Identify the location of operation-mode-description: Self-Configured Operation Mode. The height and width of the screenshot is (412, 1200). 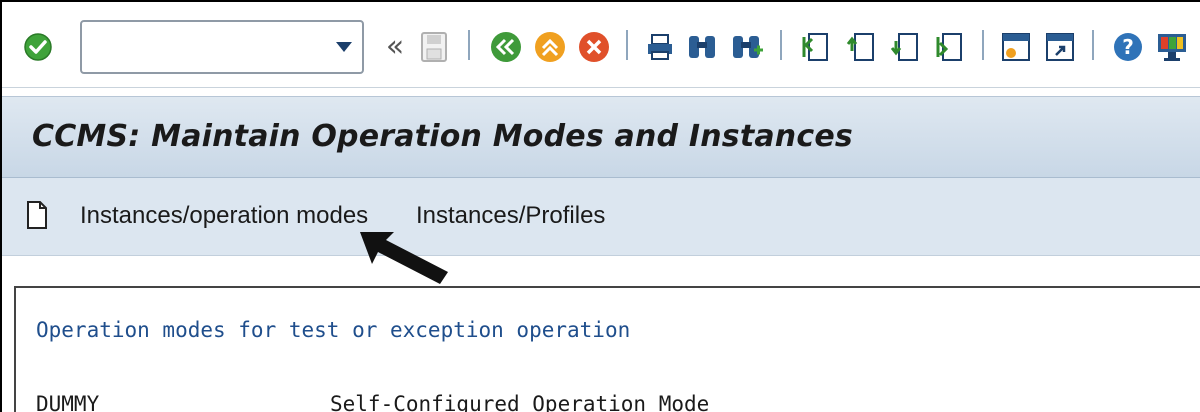
(520, 402).